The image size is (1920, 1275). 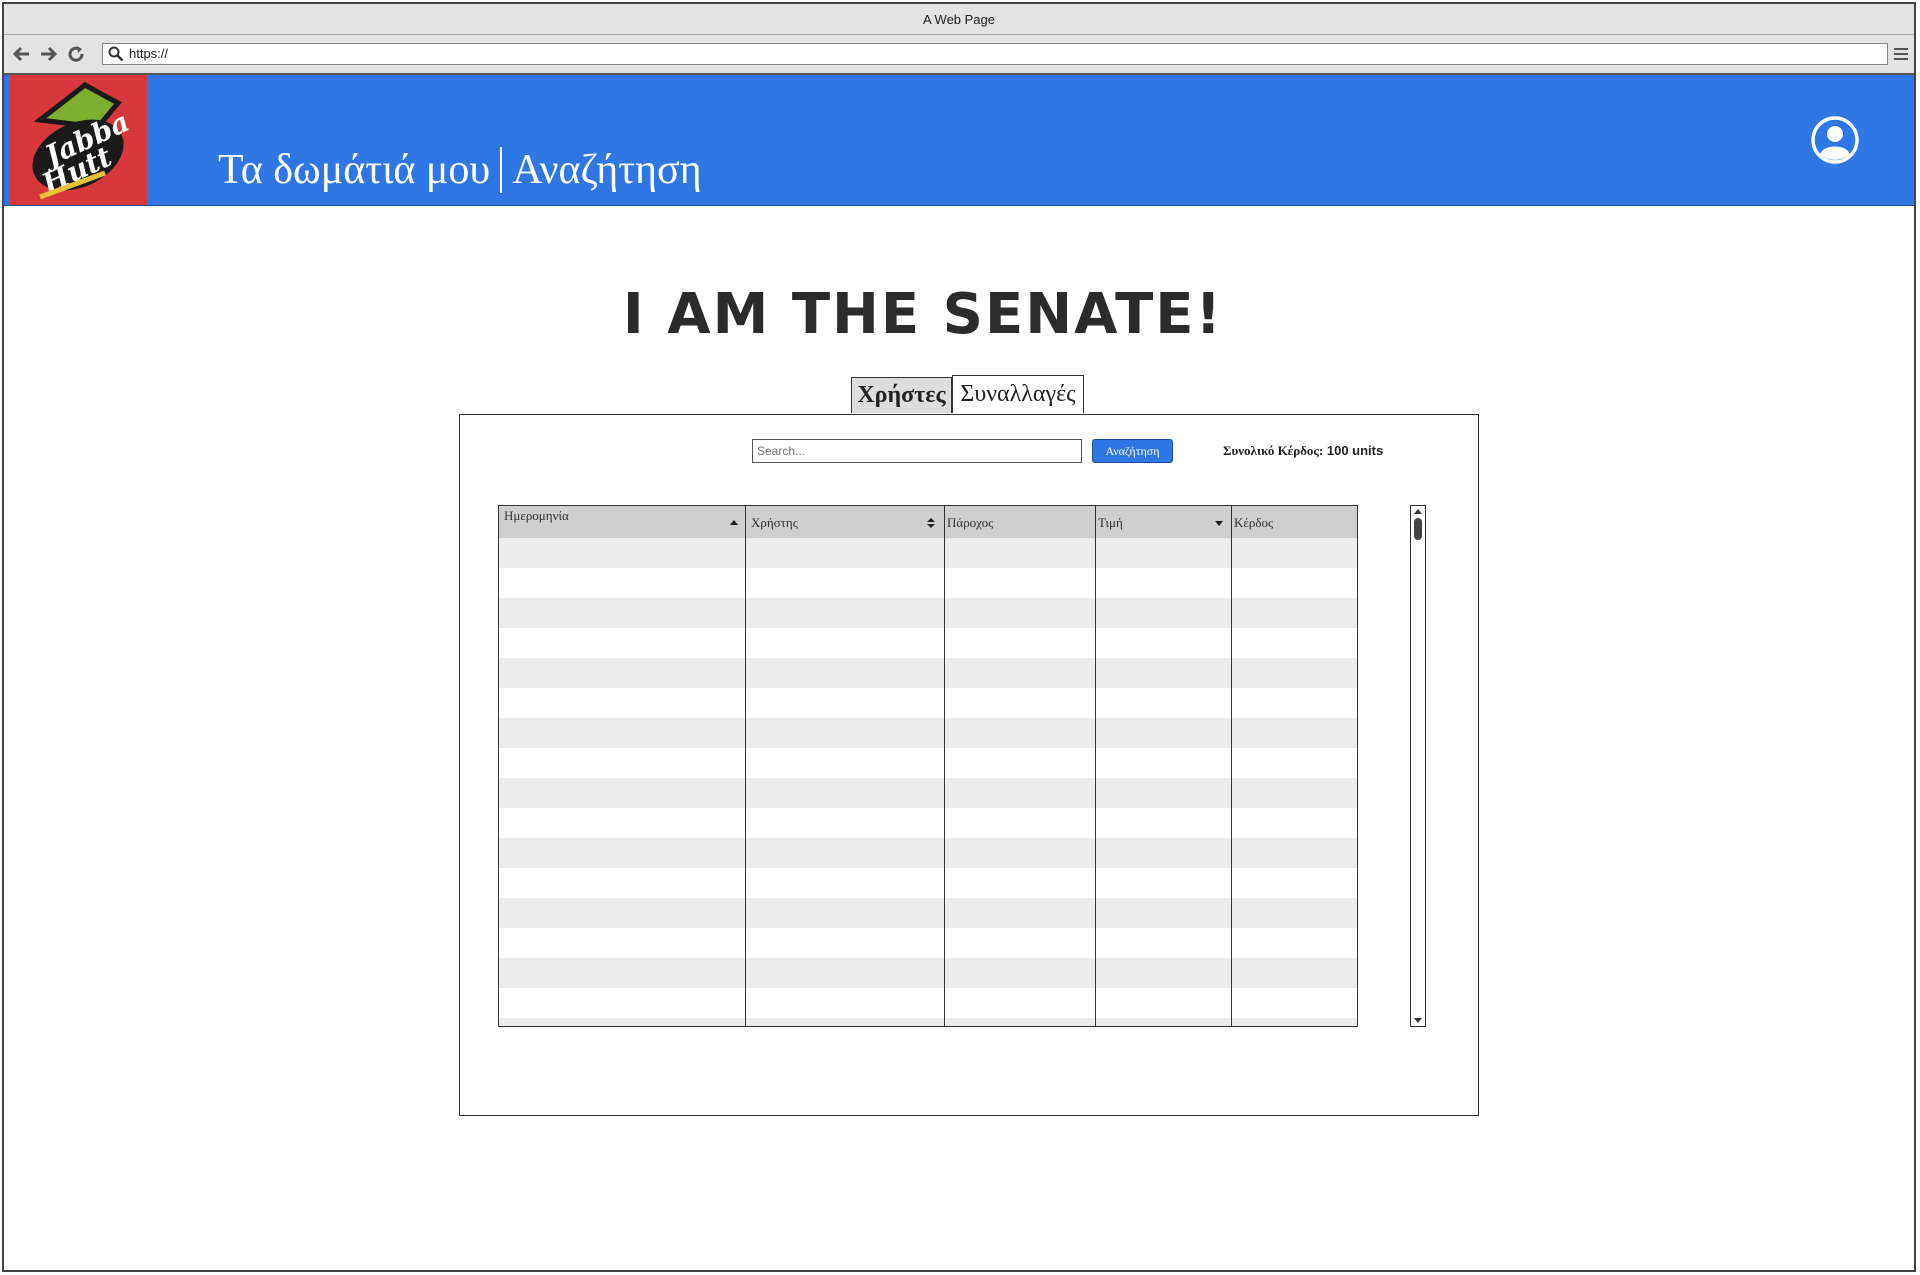 What do you see at coordinates (1019, 766) in the screenshot?
I see `column-provider: Πάροχος` at bounding box center [1019, 766].